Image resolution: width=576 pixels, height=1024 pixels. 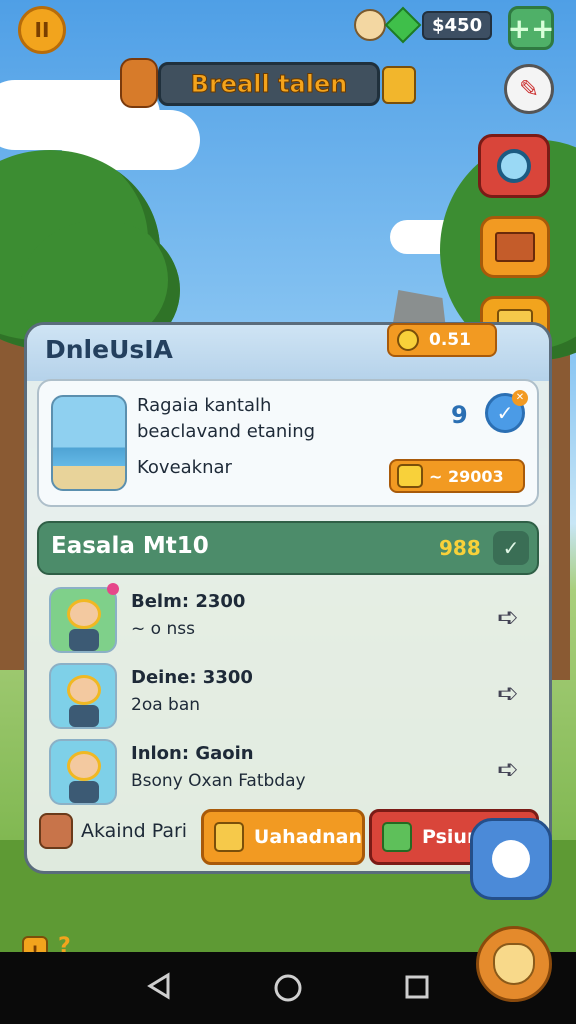 What do you see at coordinates (288, 619) in the screenshot?
I see `list-item: Belm: 2300 ~ o nss ➪` at bounding box center [288, 619].